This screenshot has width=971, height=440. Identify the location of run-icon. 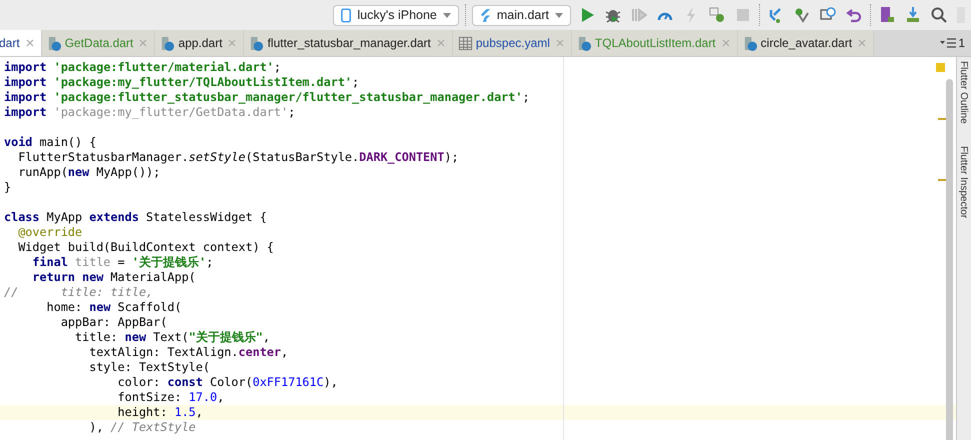
(587, 15).